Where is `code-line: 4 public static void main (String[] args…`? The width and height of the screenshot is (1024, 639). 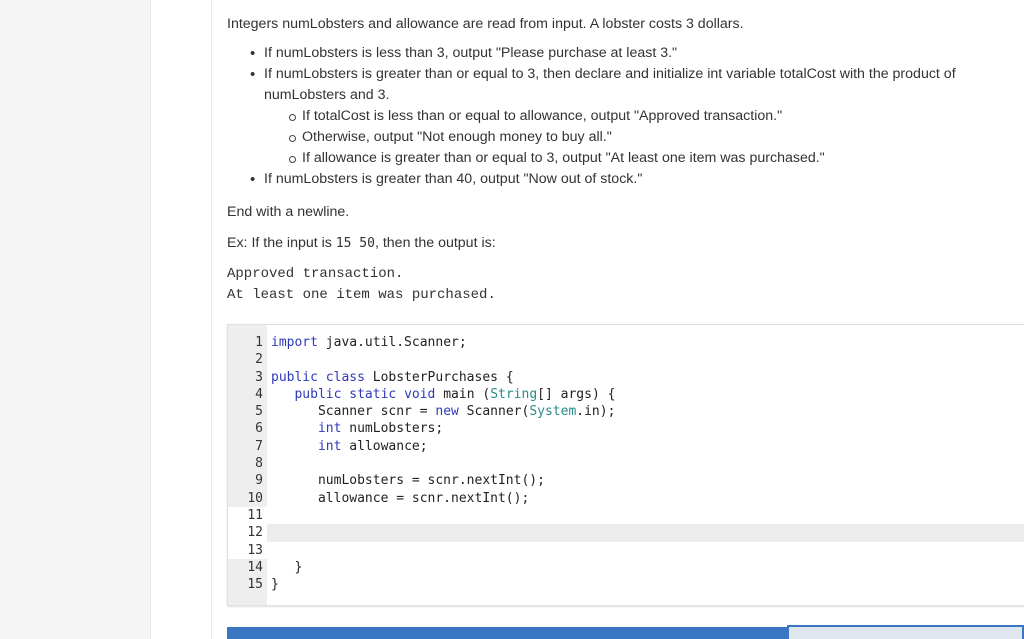 code-line: 4 public static void main (String[] args… is located at coordinates (626, 394).